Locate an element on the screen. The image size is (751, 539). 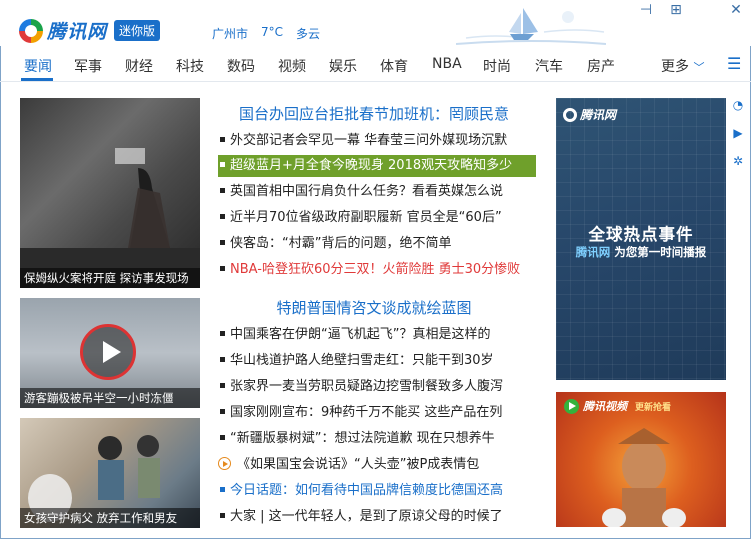
play-icon is located at coordinates (108, 352).